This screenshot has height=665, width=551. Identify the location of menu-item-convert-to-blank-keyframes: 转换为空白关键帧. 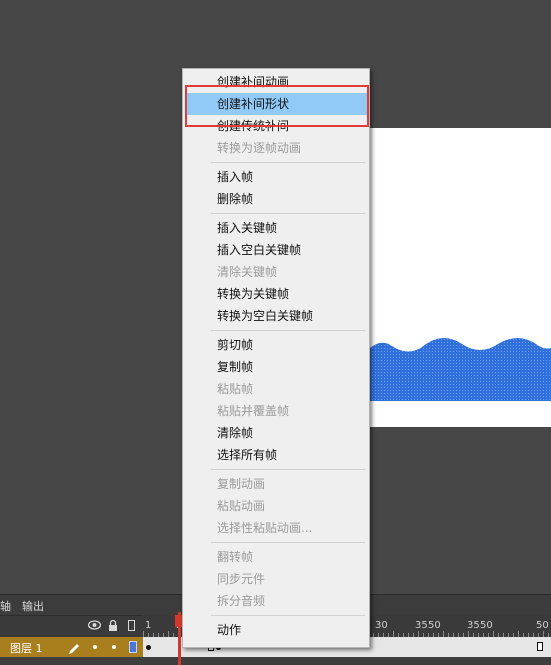
(276, 316).